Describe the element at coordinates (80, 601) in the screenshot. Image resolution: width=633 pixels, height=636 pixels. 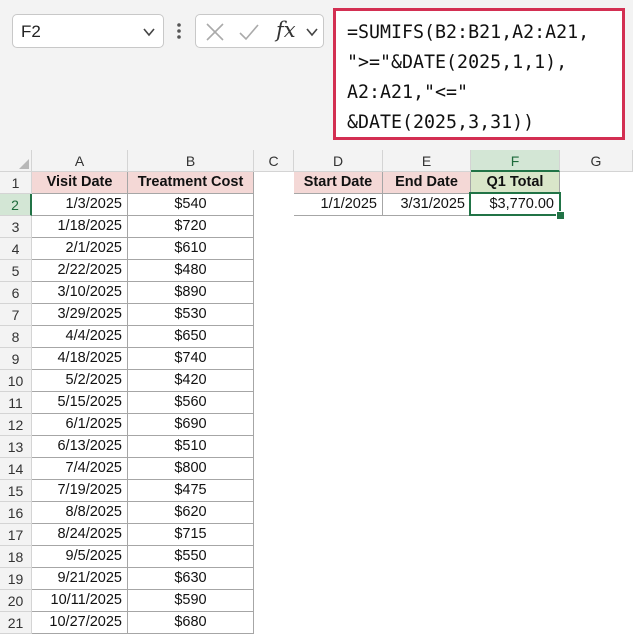
I see `cell-visit-date: 10/11/2025` at that location.